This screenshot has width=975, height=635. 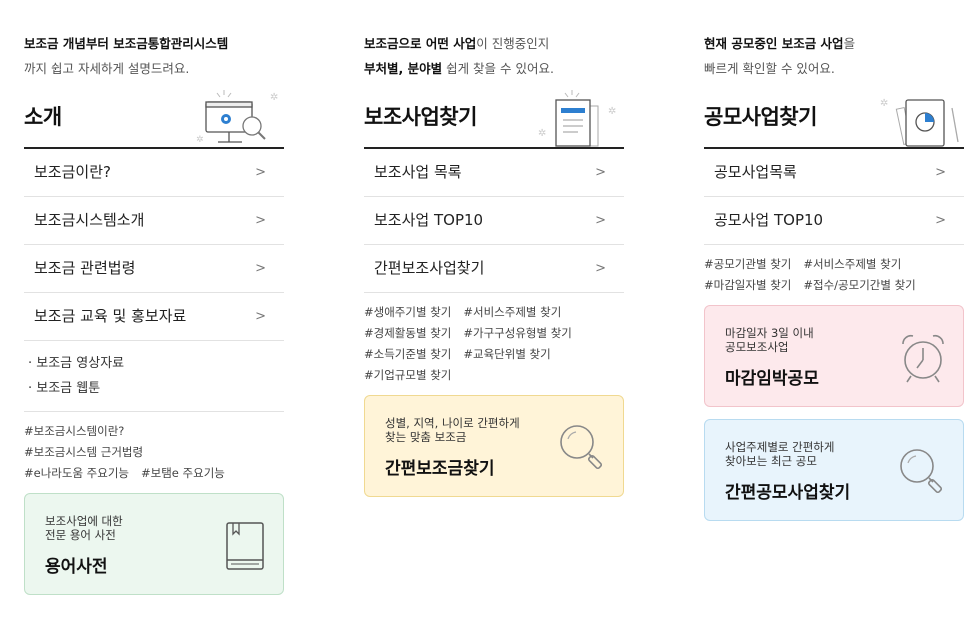 I want to click on hashtag: #보조금시스템이란?, so click(x=74, y=431).